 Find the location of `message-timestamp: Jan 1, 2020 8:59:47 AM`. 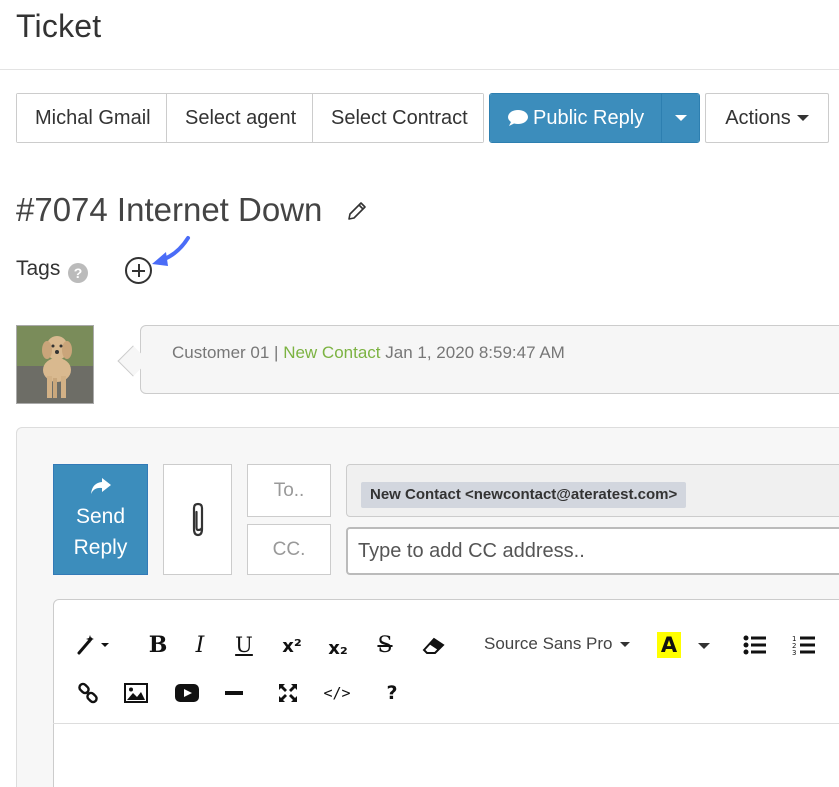

message-timestamp: Jan 1, 2020 8:59:47 AM is located at coordinates (472, 352).